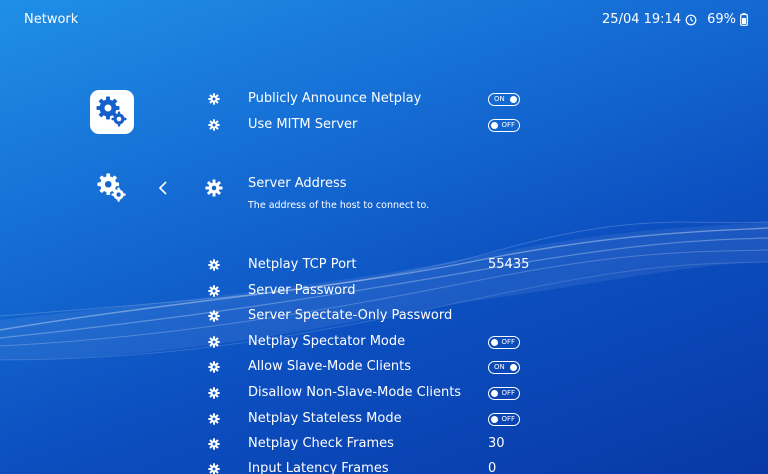 This screenshot has height=474, width=768. What do you see at coordinates (509, 264) in the screenshot?
I see `menu-item-value: 55435` at bounding box center [509, 264].